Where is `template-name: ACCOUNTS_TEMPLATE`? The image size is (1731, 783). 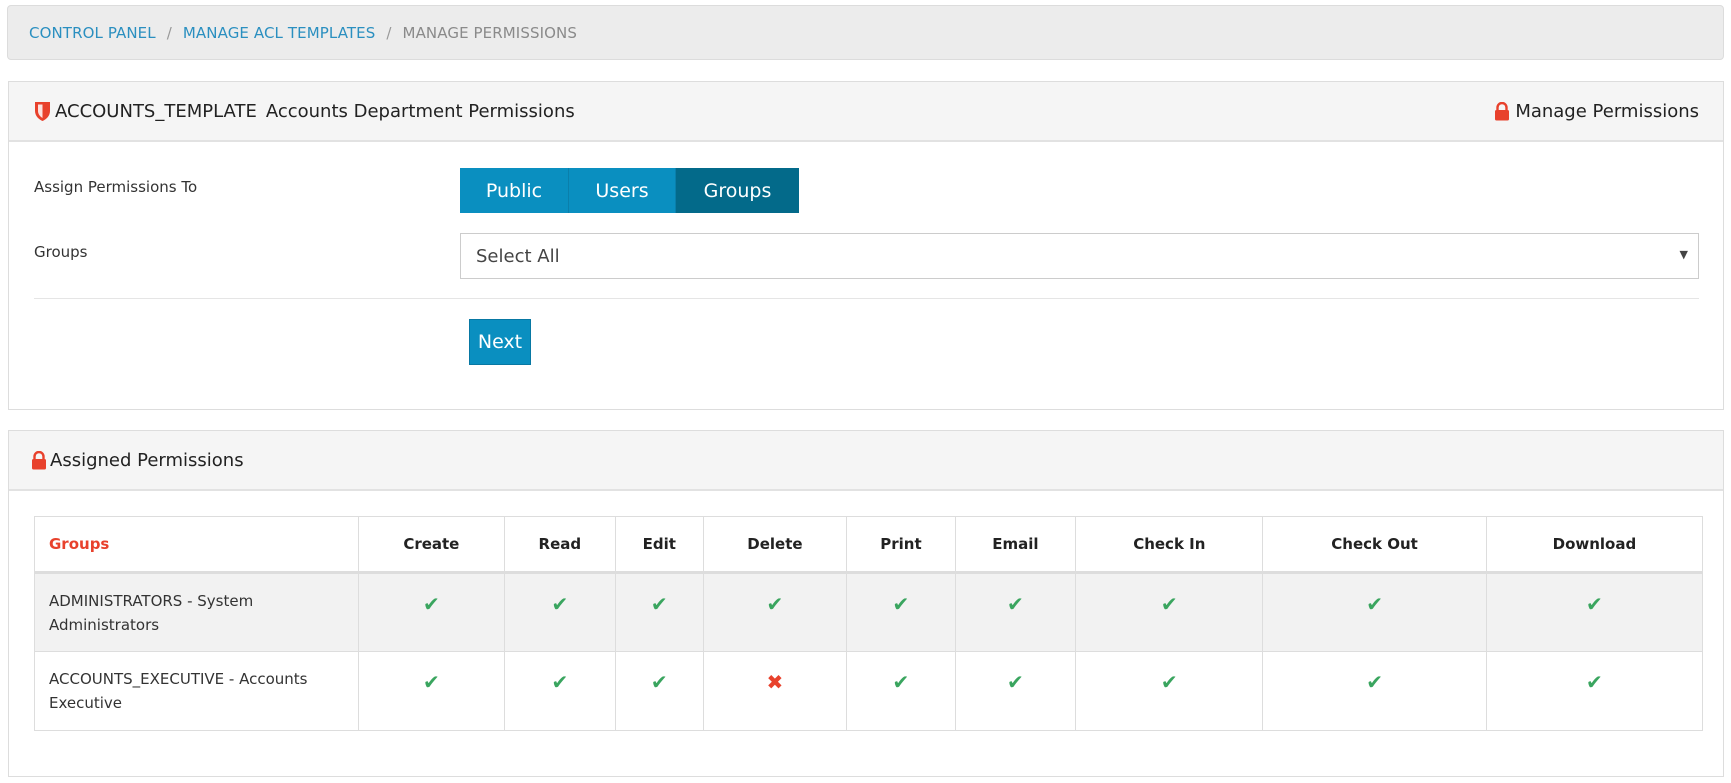 template-name: ACCOUNTS_TEMPLATE is located at coordinates (156, 111).